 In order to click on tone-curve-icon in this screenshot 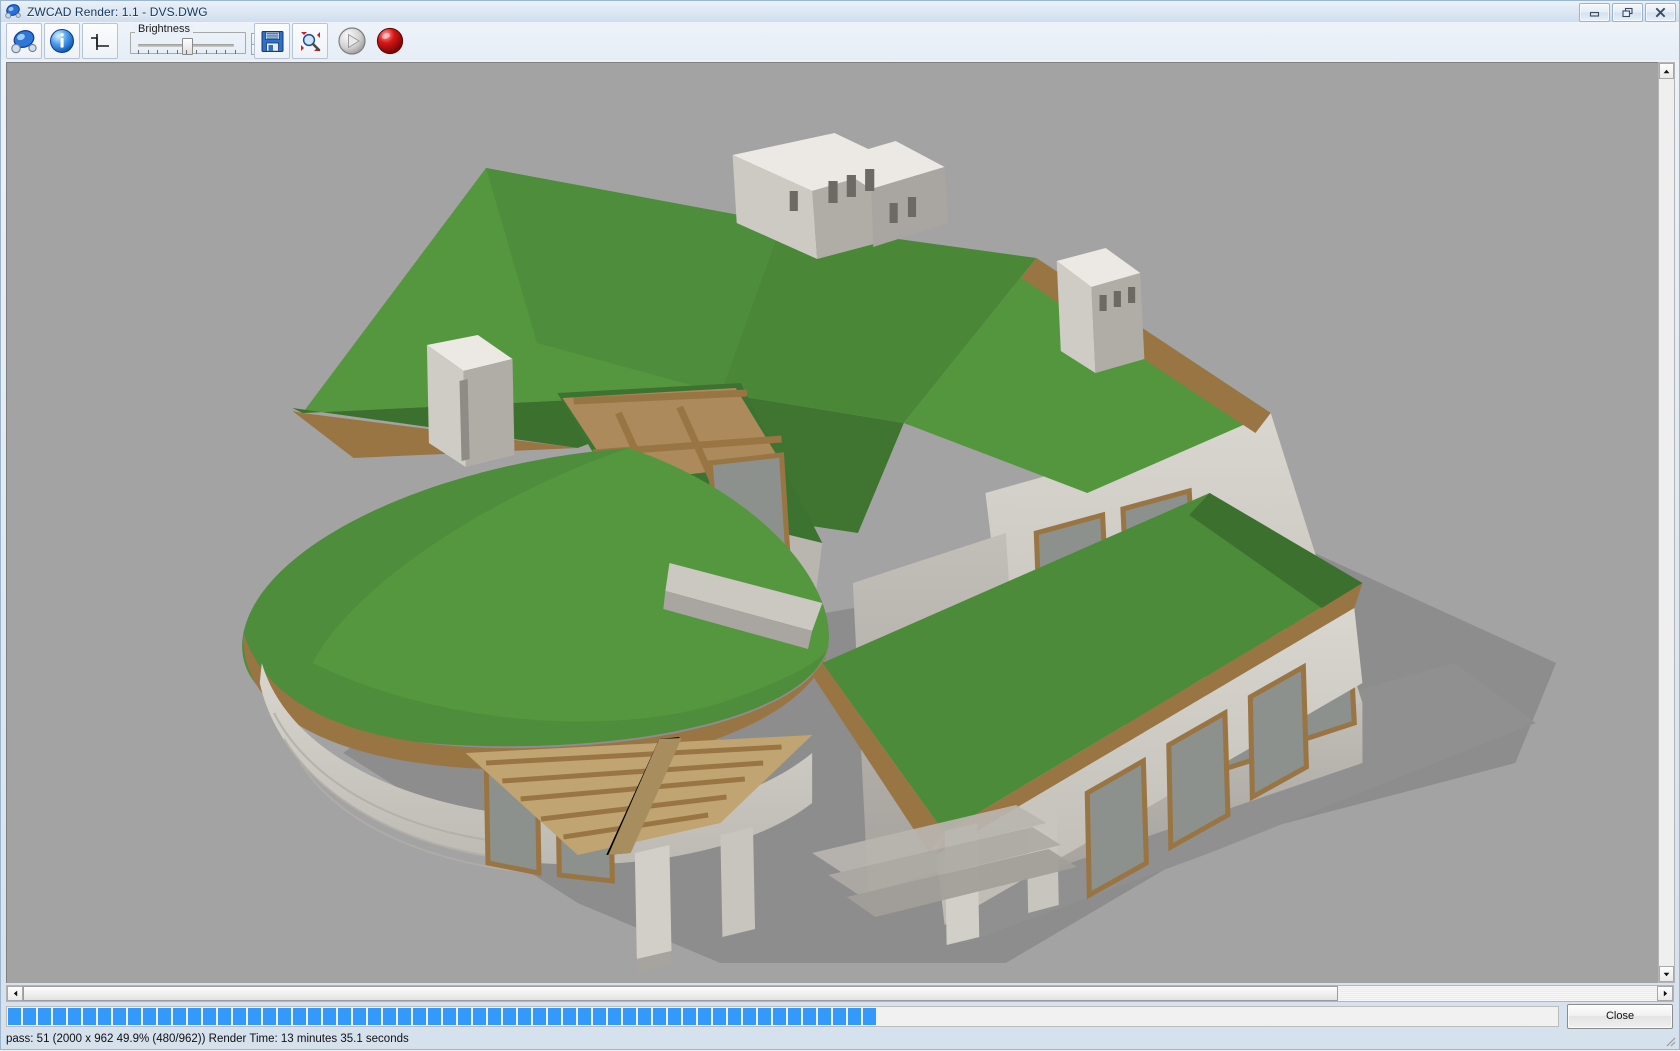, I will do `click(100, 41)`.